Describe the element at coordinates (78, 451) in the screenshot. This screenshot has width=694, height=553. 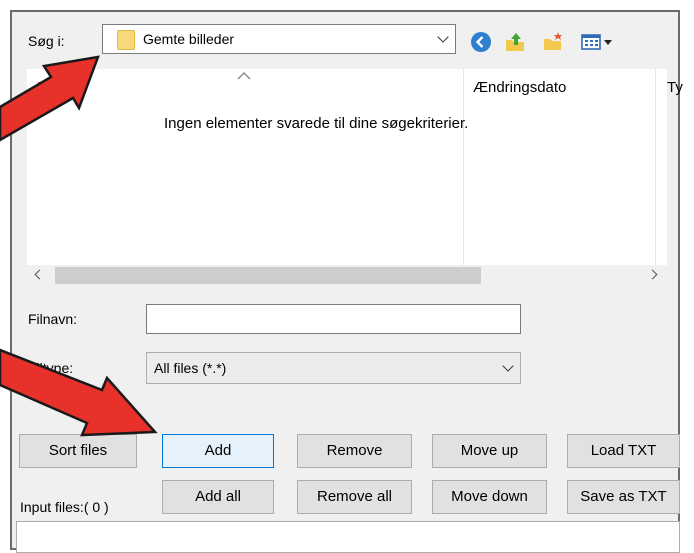
I see `sort-files-button: Sort files` at that location.